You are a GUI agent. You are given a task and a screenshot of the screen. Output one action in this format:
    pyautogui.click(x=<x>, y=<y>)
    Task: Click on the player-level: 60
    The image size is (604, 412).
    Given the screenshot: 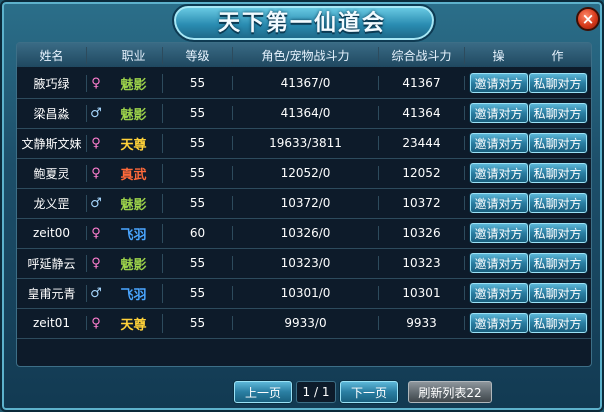 What is the action you would take?
    pyautogui.click(x=198, y=233)
    